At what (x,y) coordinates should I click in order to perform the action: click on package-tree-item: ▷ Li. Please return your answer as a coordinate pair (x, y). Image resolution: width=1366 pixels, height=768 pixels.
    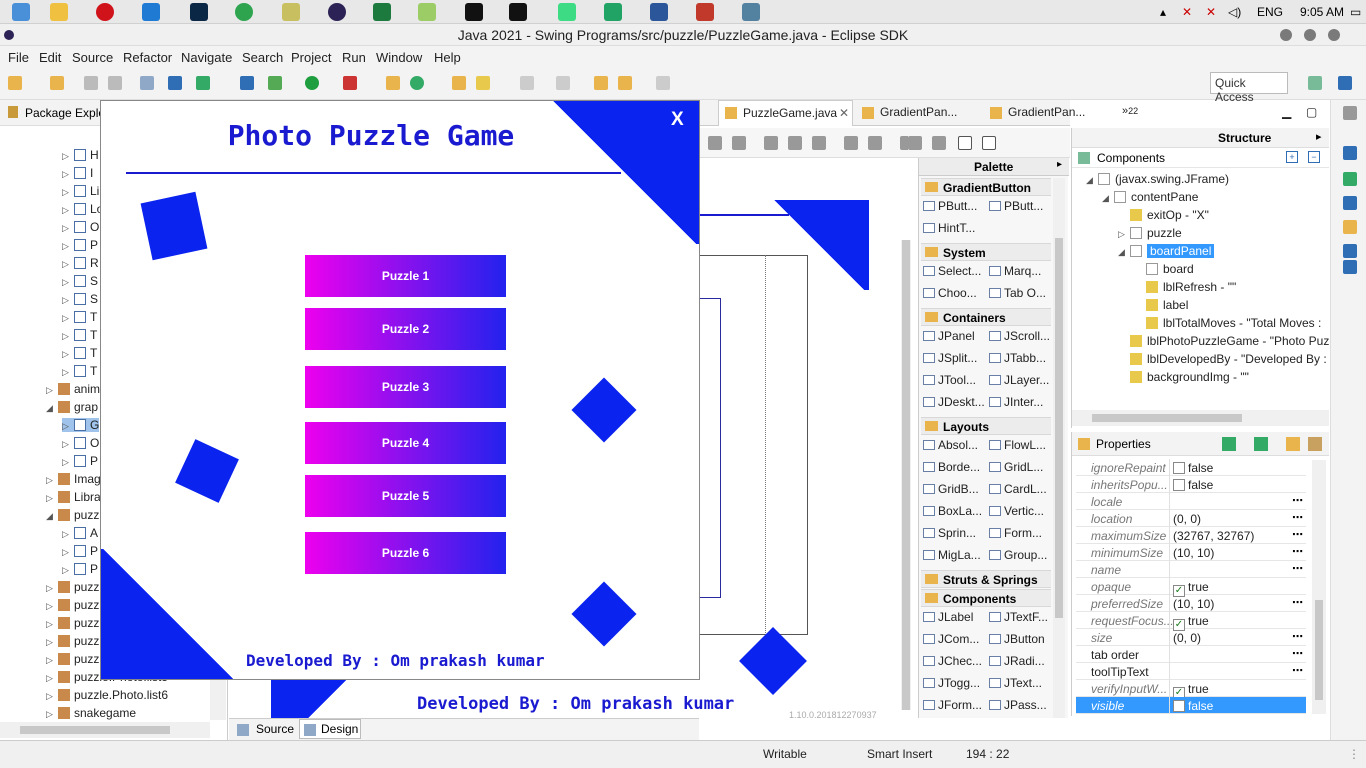
    Looking at the image, I should click on (80, 191).